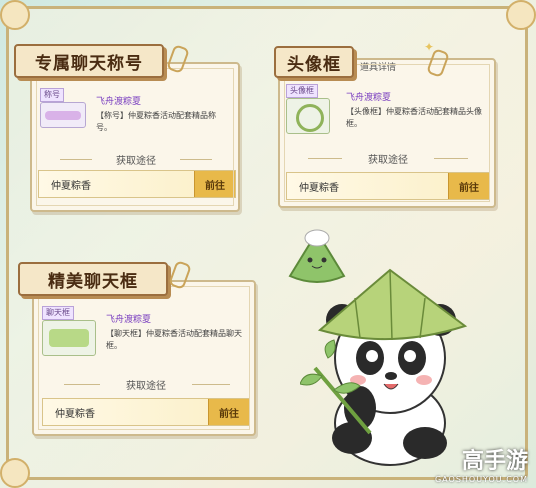 The height and width of the screenshot is (488, 536). Describe the element at coordinates (58, 313) in the screenshot. I see `item-type-tag: 聊天框` at that location.